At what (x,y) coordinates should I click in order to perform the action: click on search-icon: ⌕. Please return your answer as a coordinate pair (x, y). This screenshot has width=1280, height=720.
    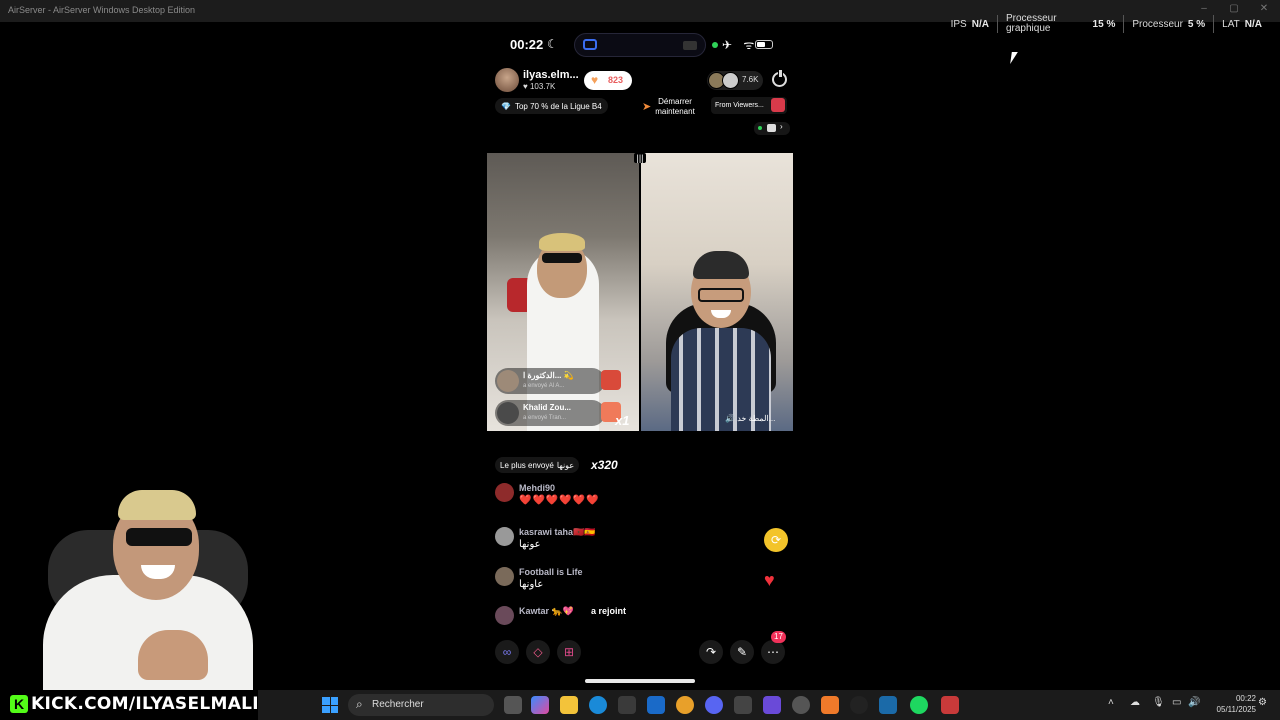
    Looking at the image, I should click on (359, 704).